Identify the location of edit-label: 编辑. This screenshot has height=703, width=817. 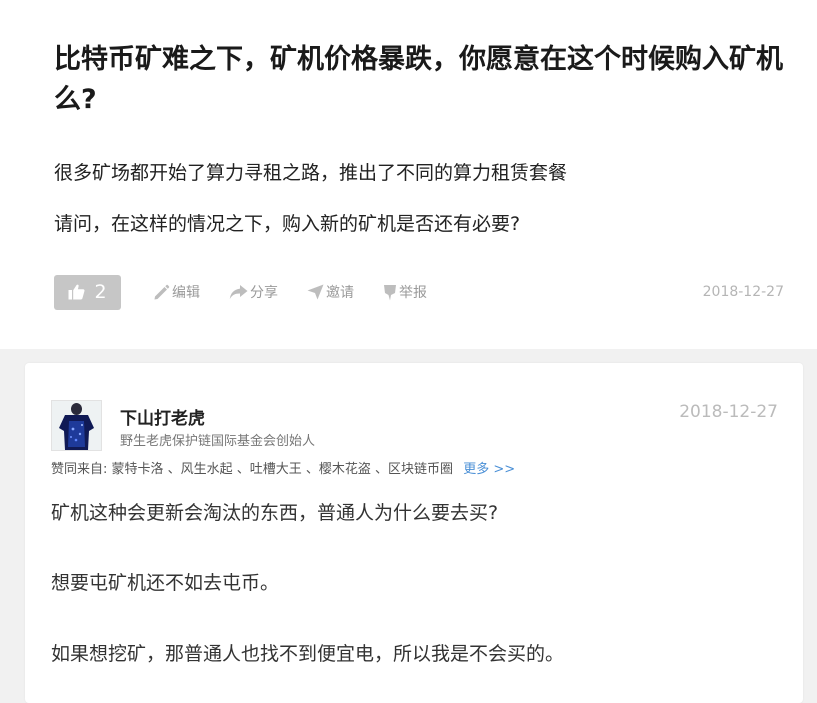
(186, 293).